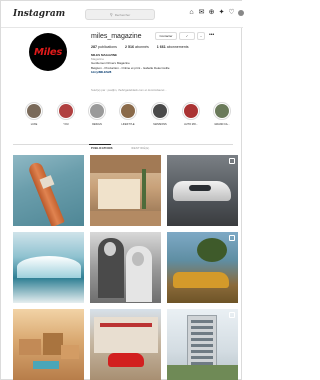 The height and width of the screenshot is (380, 320). I want to click on highlight-luxe: LUXE, so click(34, 114).